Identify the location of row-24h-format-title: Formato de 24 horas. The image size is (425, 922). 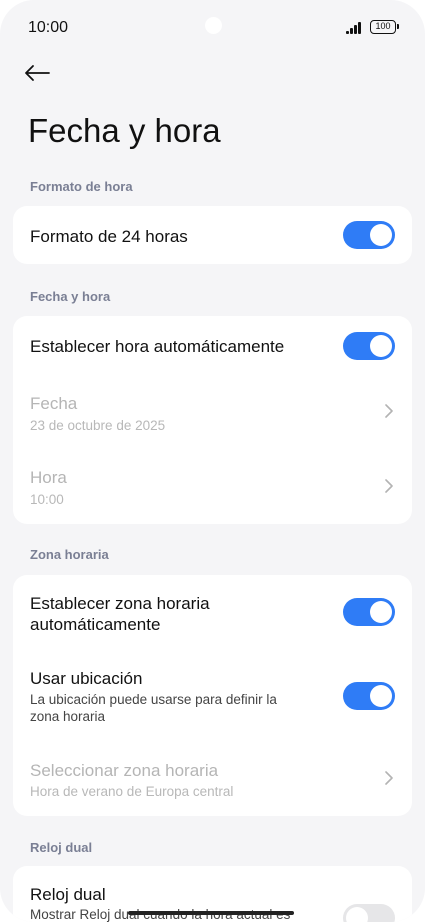
(109, 236).